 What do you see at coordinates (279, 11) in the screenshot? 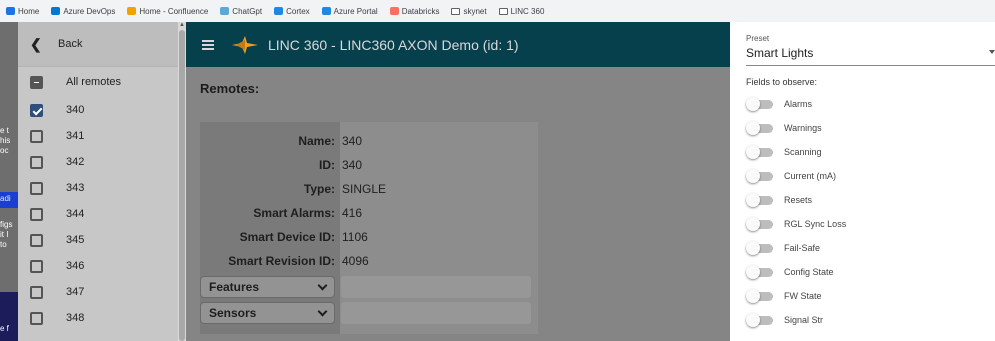
I see `cortex-icon` at bounding box center [279, 11].